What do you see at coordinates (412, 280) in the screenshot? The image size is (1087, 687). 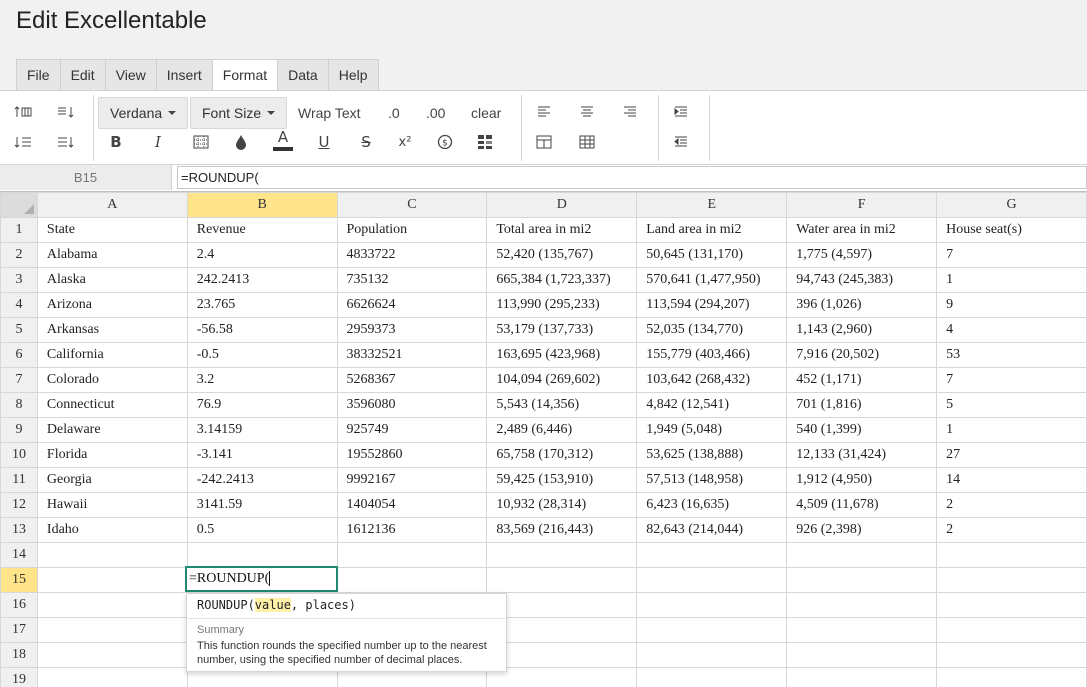 I see `cell-c3: 735132` at bounding box center [412, 280].